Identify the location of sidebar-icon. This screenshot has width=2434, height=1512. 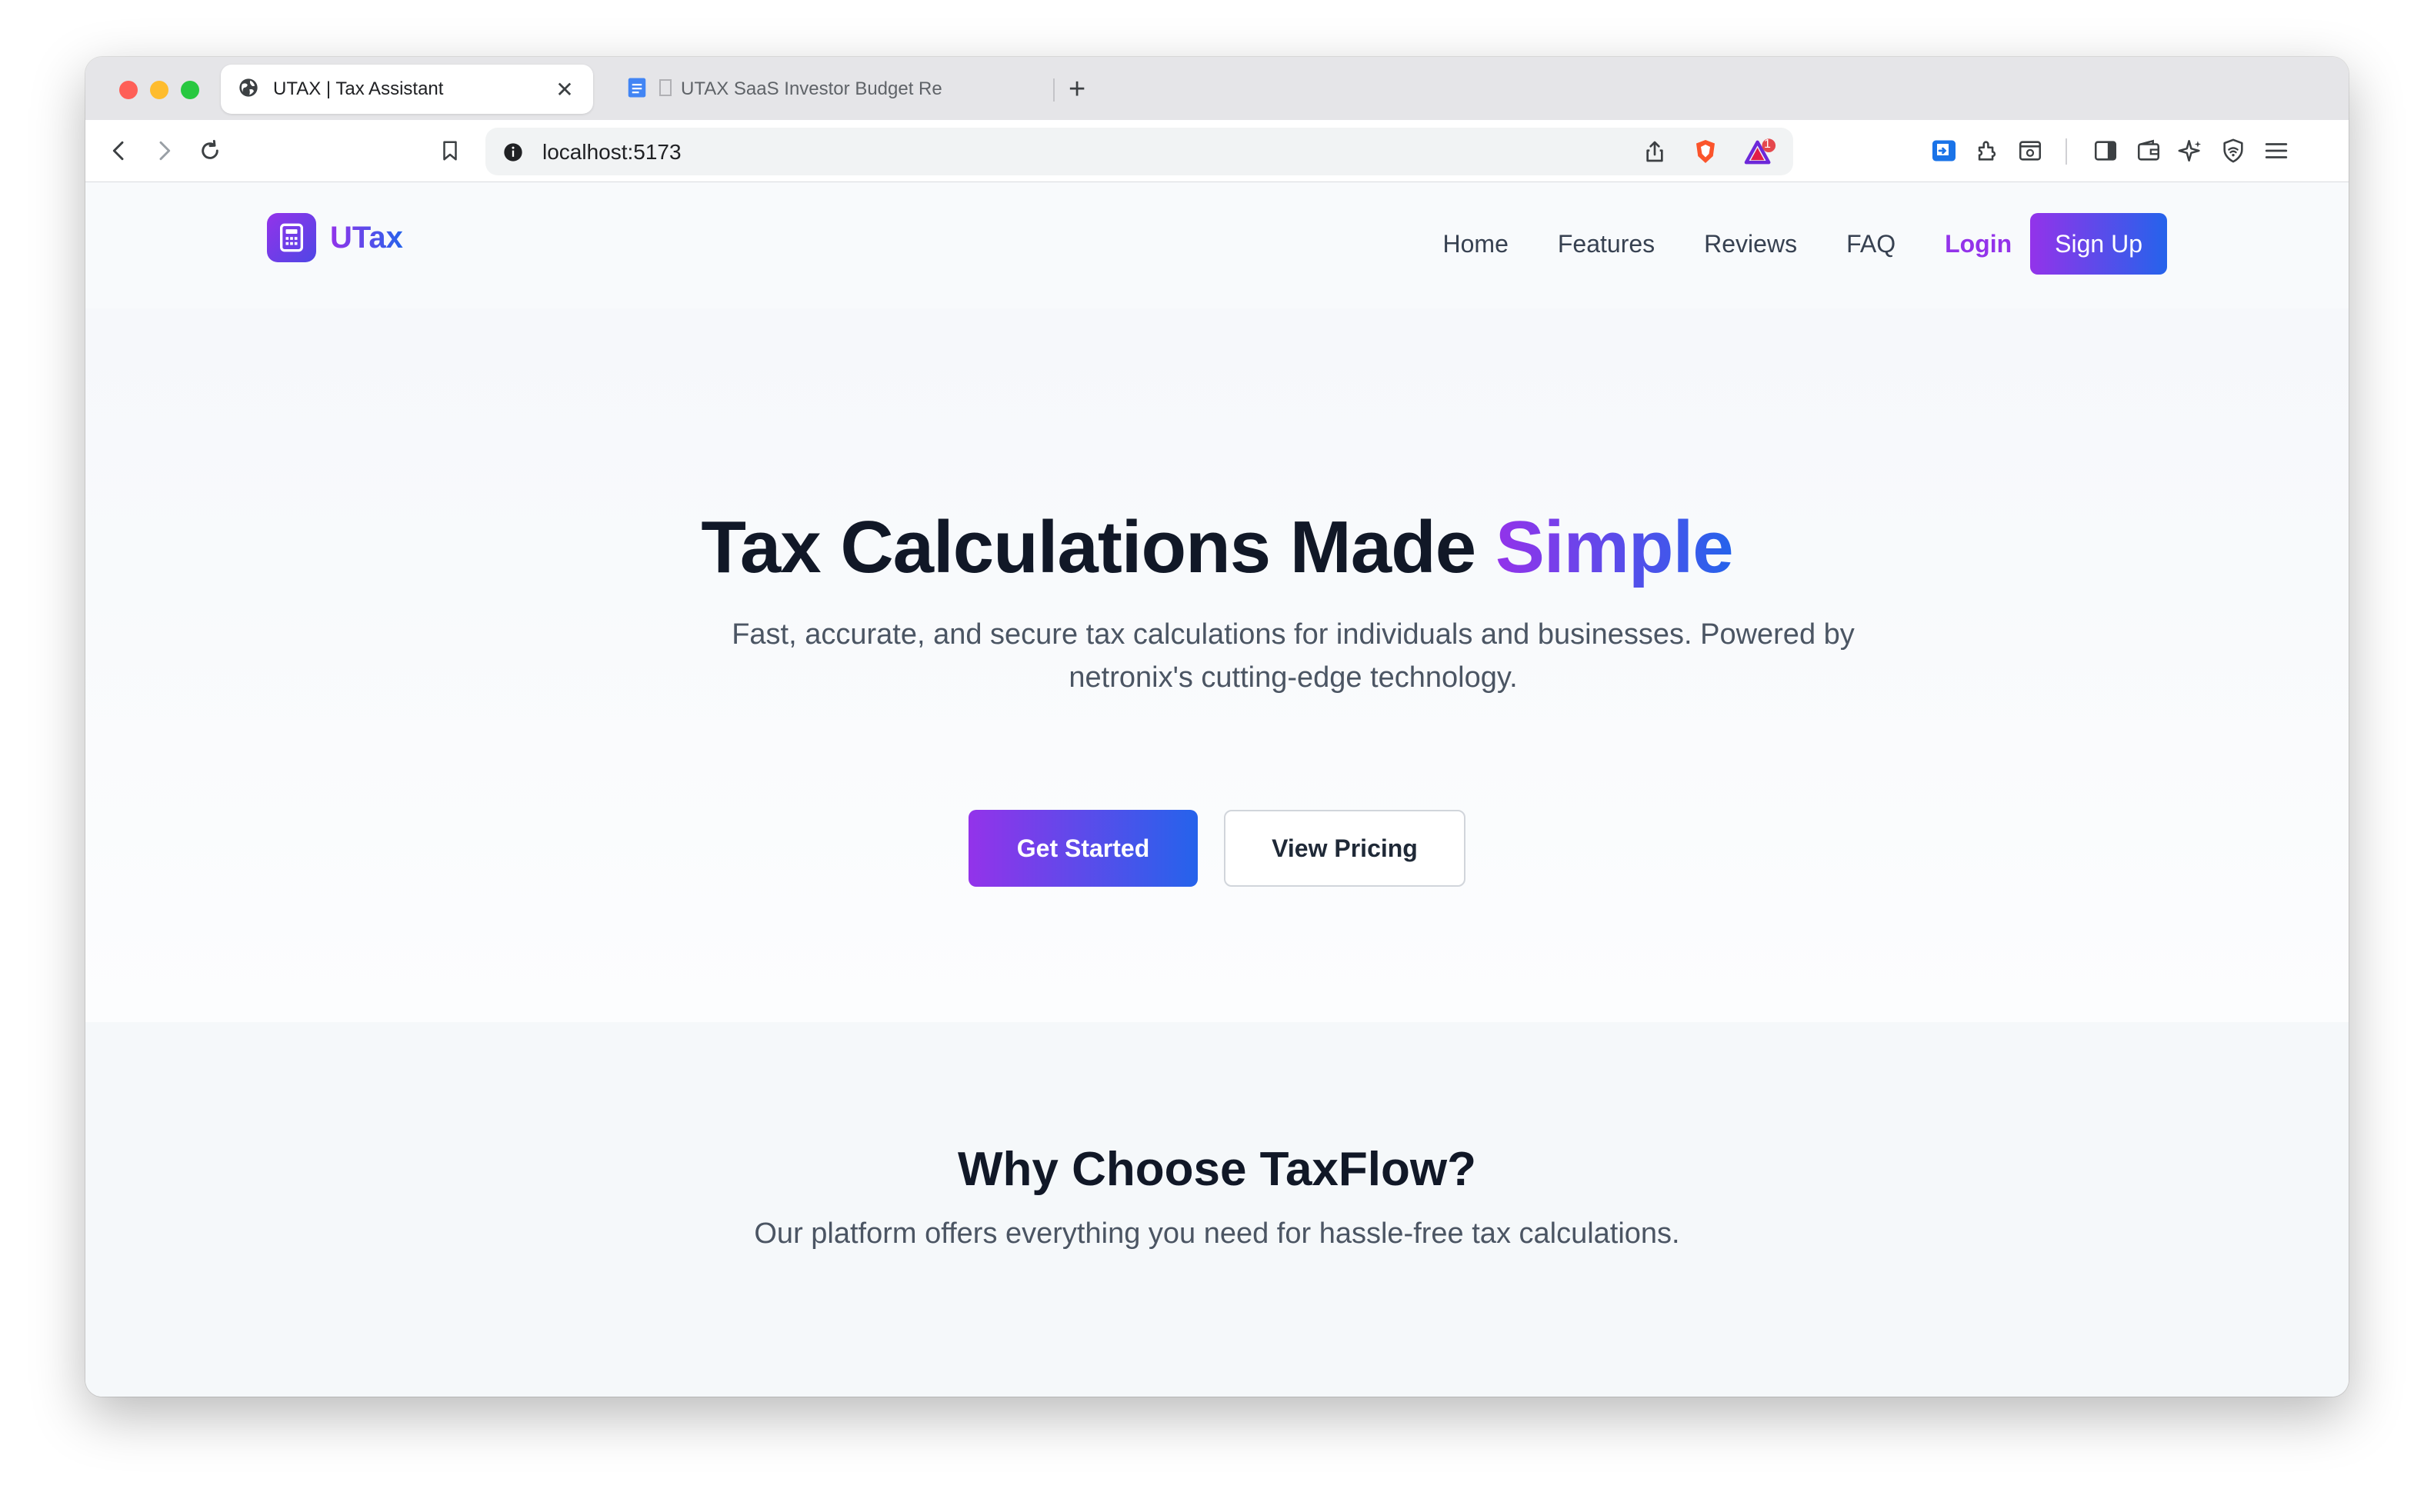
(2105, 150).